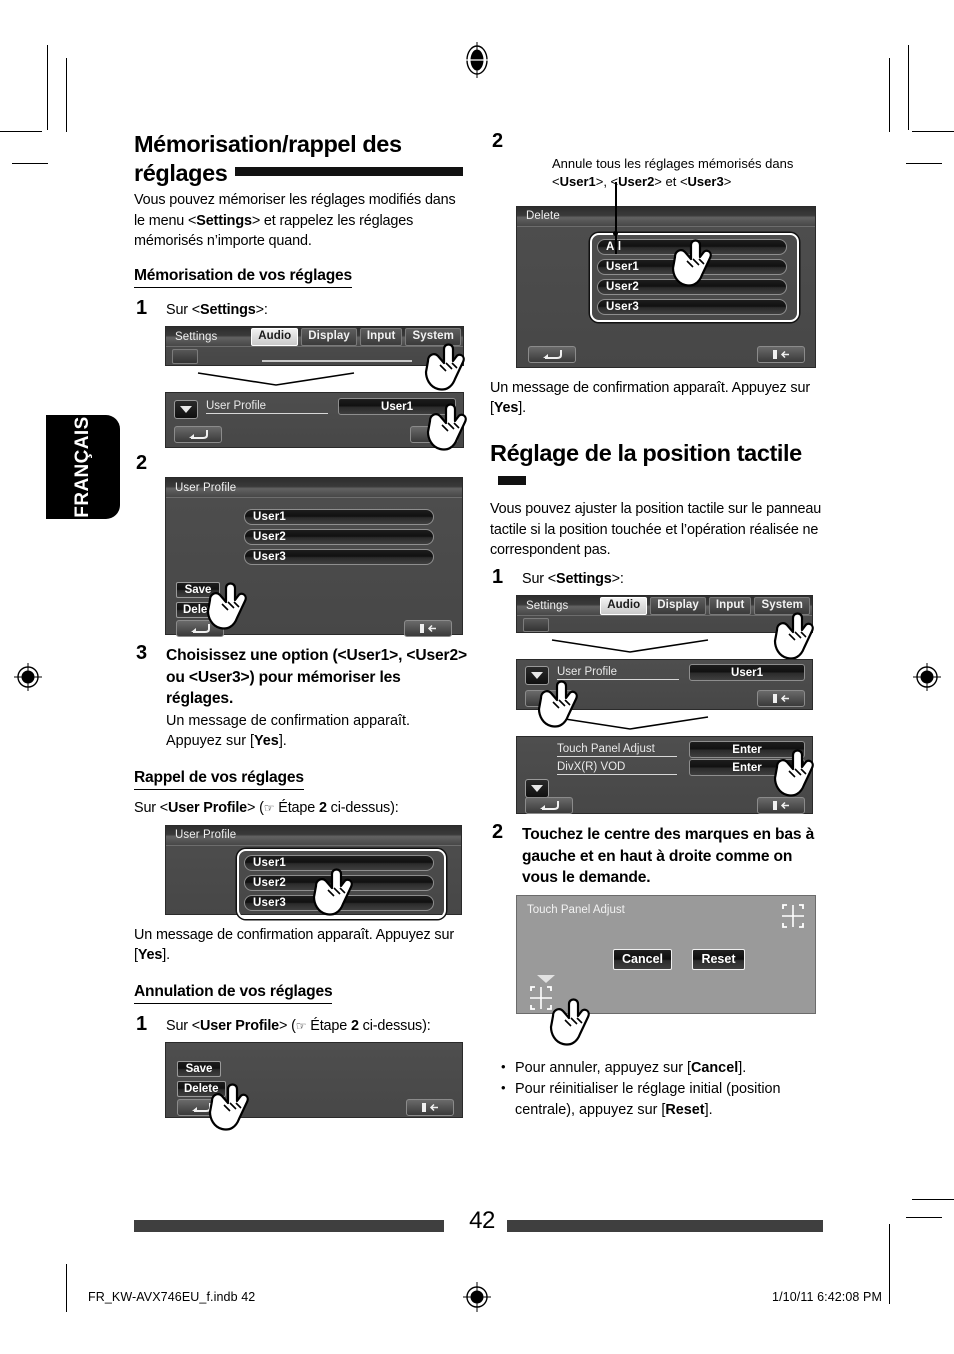 The height and width of the screenshot is (1354, 954). What do you see at coordinates (522, 408) in the screenshot?
I see `delete-note-b: ].` at bounding box center [522, 408].